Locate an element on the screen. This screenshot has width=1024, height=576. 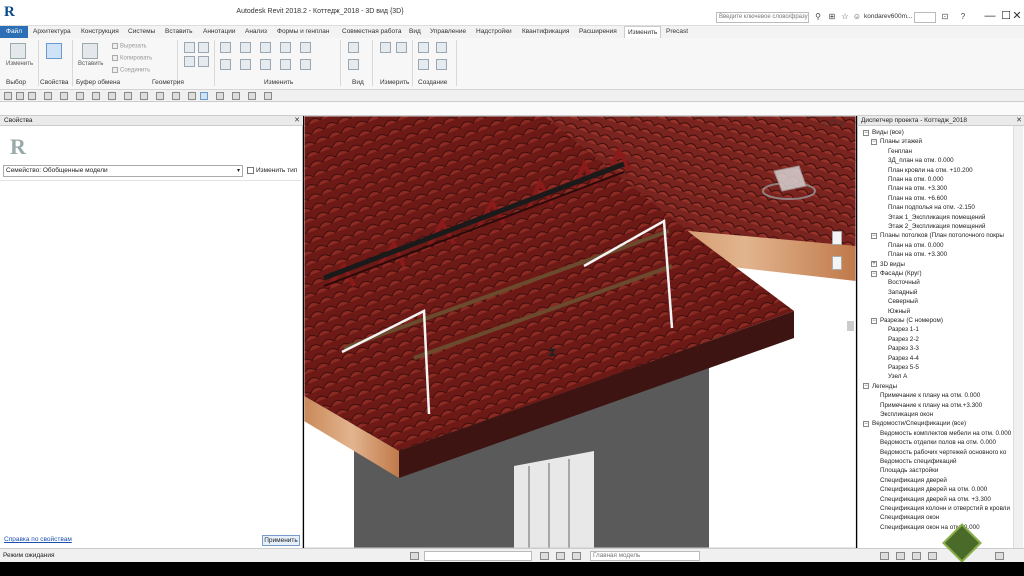
create-group-icon is located at coordinates (423, 64).